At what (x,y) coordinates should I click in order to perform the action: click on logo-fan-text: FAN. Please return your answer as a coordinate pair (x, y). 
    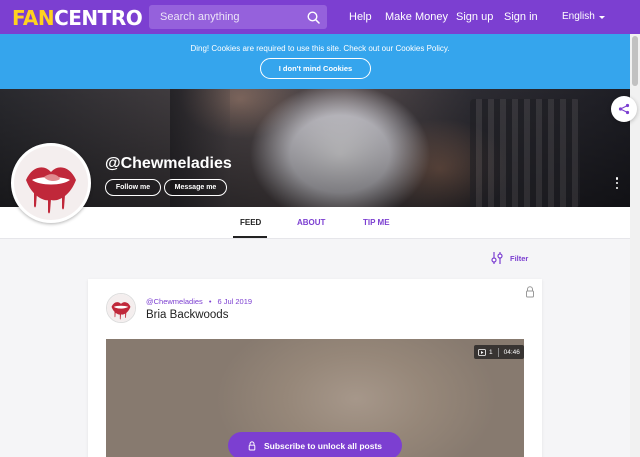
    Looking at the image, I should click on (33, 18).